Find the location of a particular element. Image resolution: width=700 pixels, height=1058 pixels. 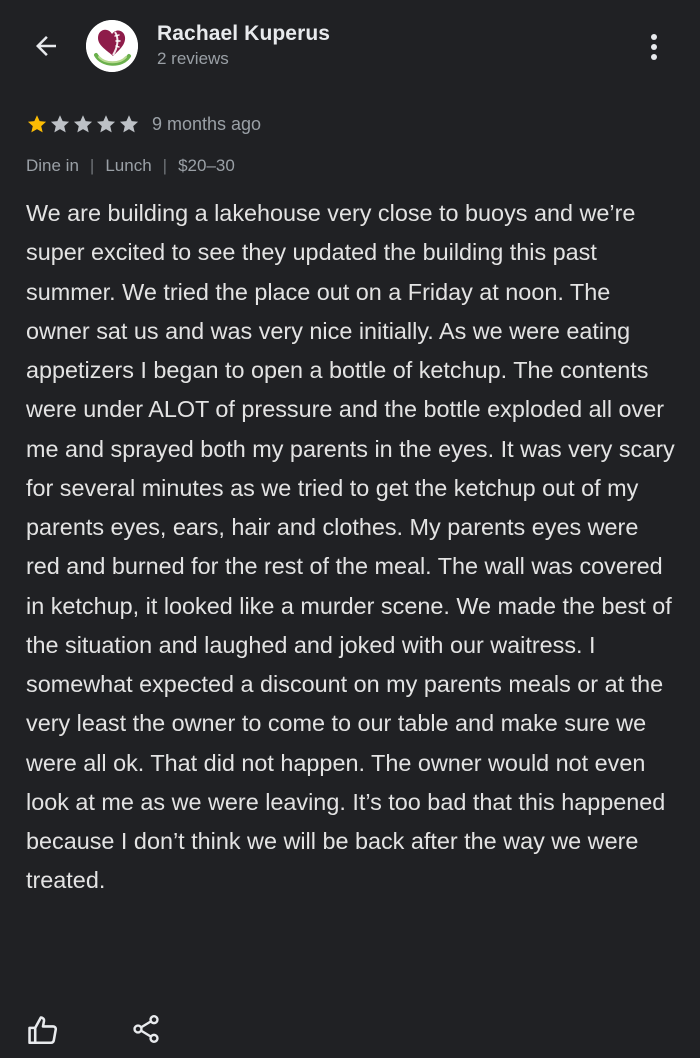

like-button is located at coordinates (44, 1031).